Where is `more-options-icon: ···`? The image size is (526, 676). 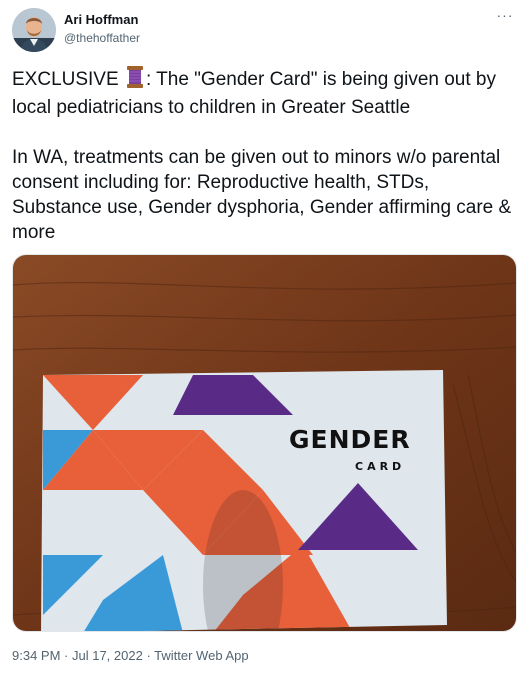
more-options-icon: ··· is located at coordinates (505, 18).